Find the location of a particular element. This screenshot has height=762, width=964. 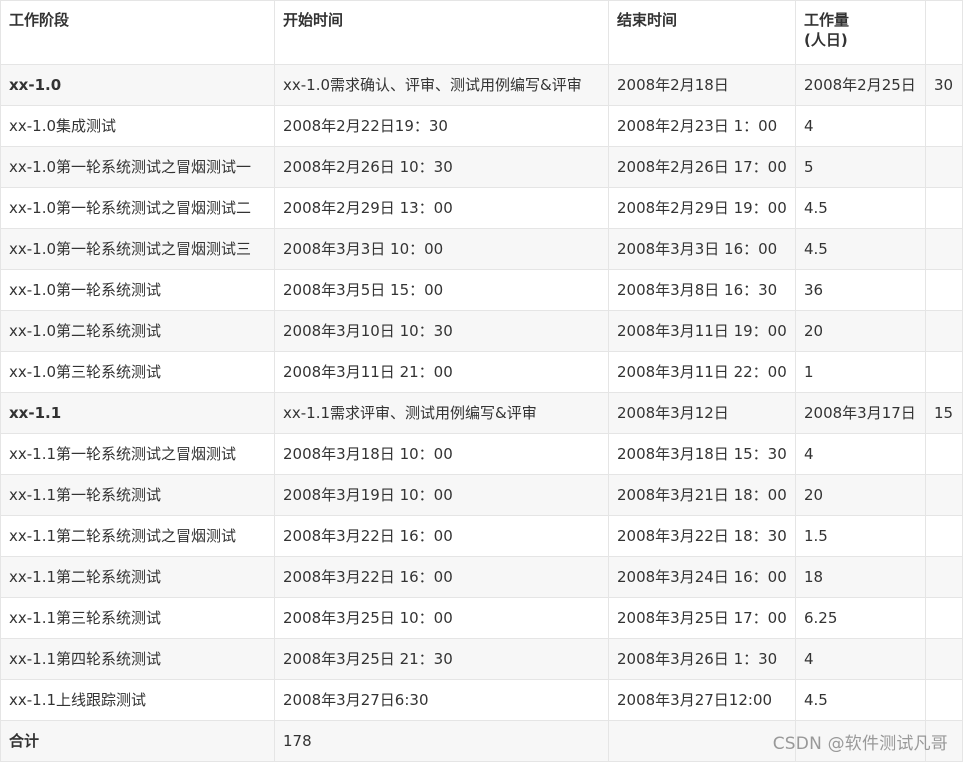

cell-phase: xx-1.0第二轮系统测试 is located at coordinates (137, 331).